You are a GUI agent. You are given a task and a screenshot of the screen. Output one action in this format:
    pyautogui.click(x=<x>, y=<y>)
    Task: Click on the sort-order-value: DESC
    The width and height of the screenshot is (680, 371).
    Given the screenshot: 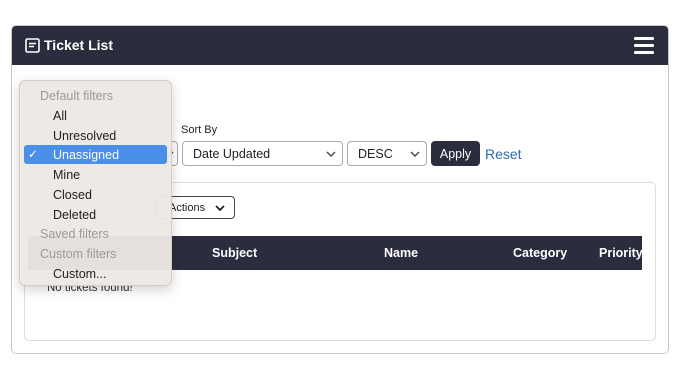 What is the action you would take?
    pyautogui.click(x=375, y=154)
    